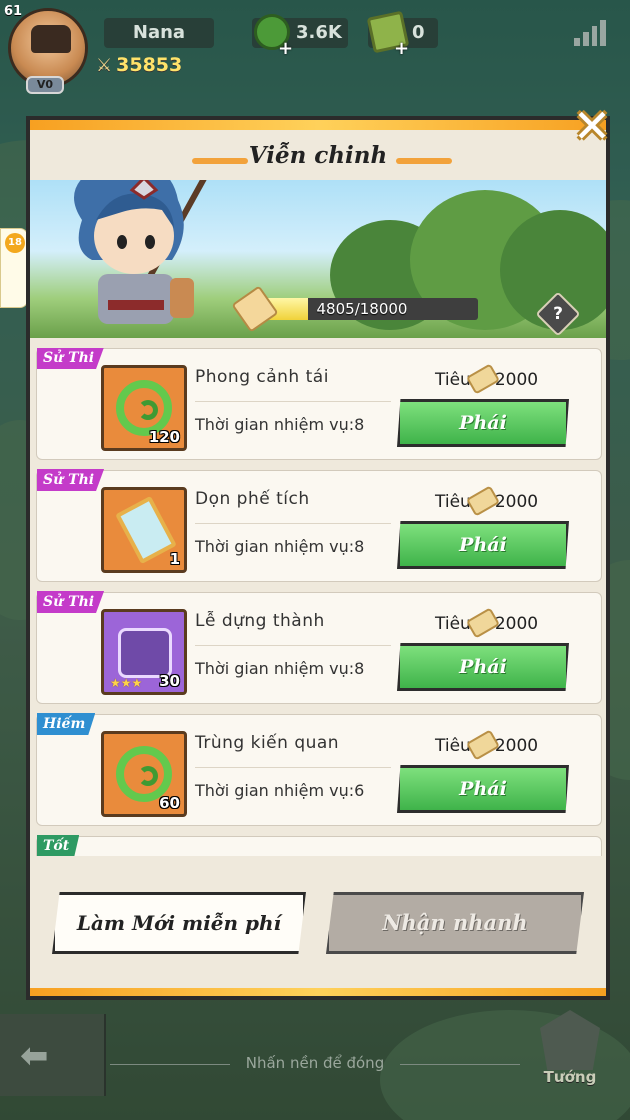  Describe the element at coordinates (159, 33) in the screenshot. I see `player-name: Nana` at that location.